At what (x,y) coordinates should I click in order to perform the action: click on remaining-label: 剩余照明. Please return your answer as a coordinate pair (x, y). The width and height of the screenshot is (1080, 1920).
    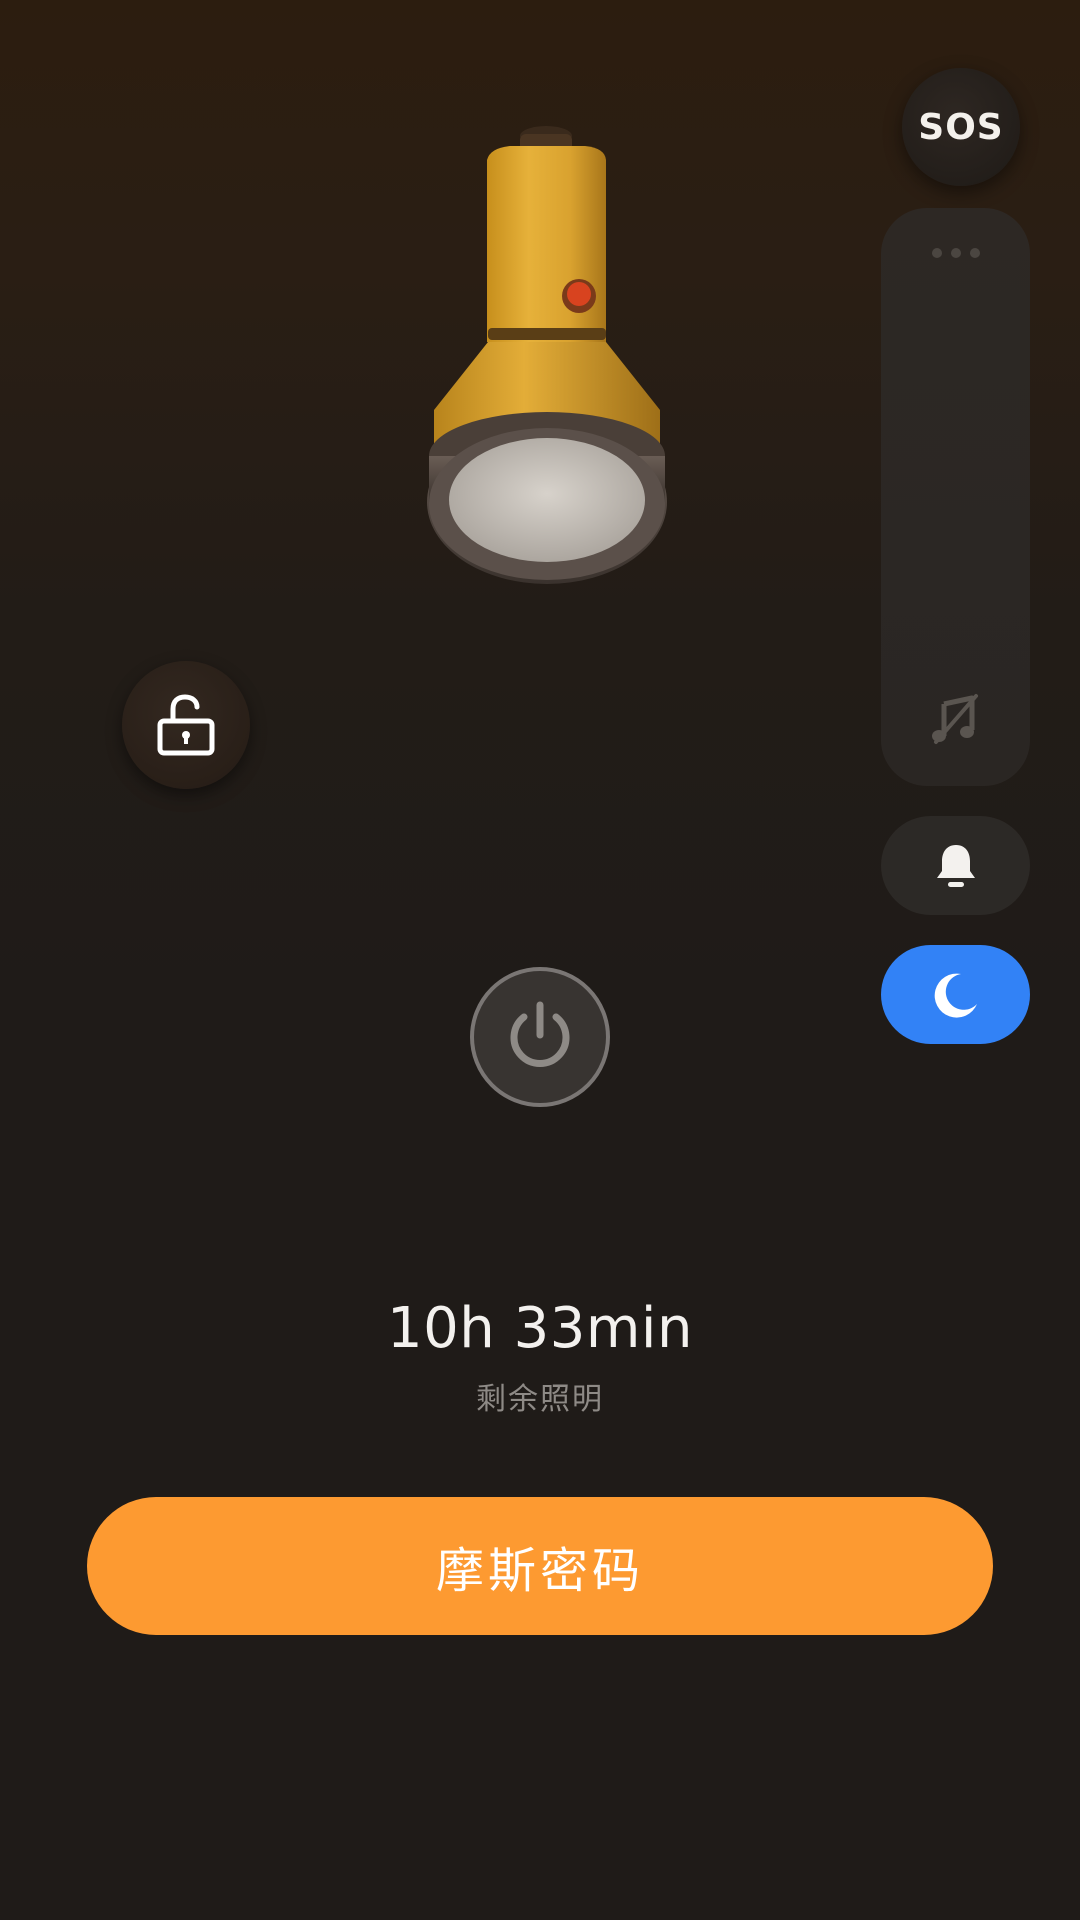
    Looking at the image, I should click on (540, 1399).